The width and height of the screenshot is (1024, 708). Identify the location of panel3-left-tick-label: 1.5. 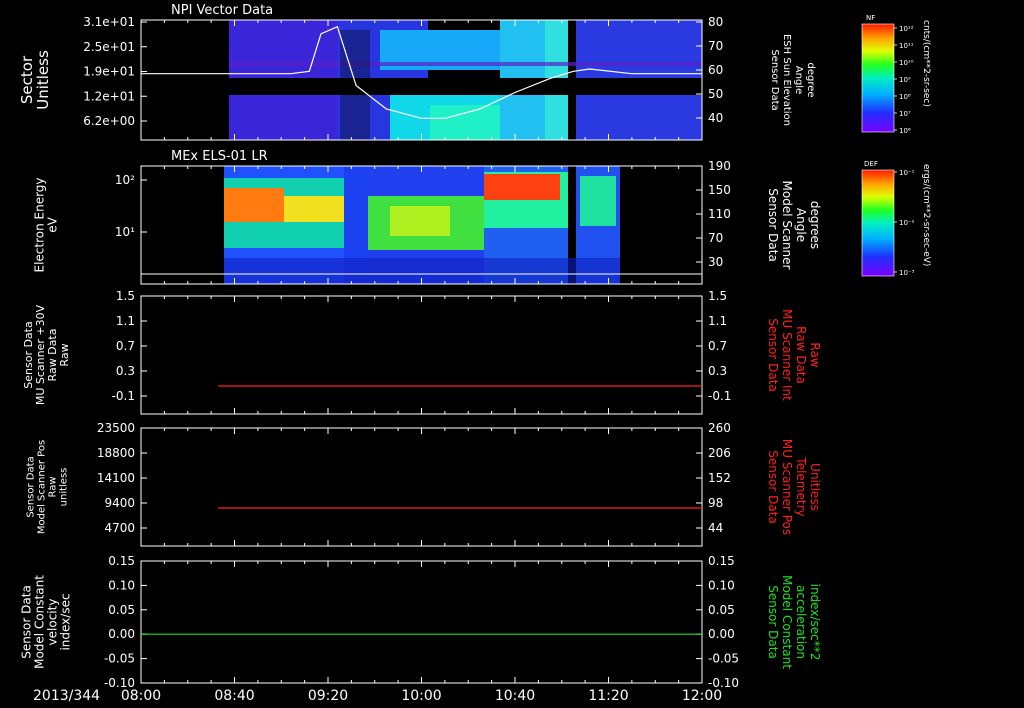
(125, 296).